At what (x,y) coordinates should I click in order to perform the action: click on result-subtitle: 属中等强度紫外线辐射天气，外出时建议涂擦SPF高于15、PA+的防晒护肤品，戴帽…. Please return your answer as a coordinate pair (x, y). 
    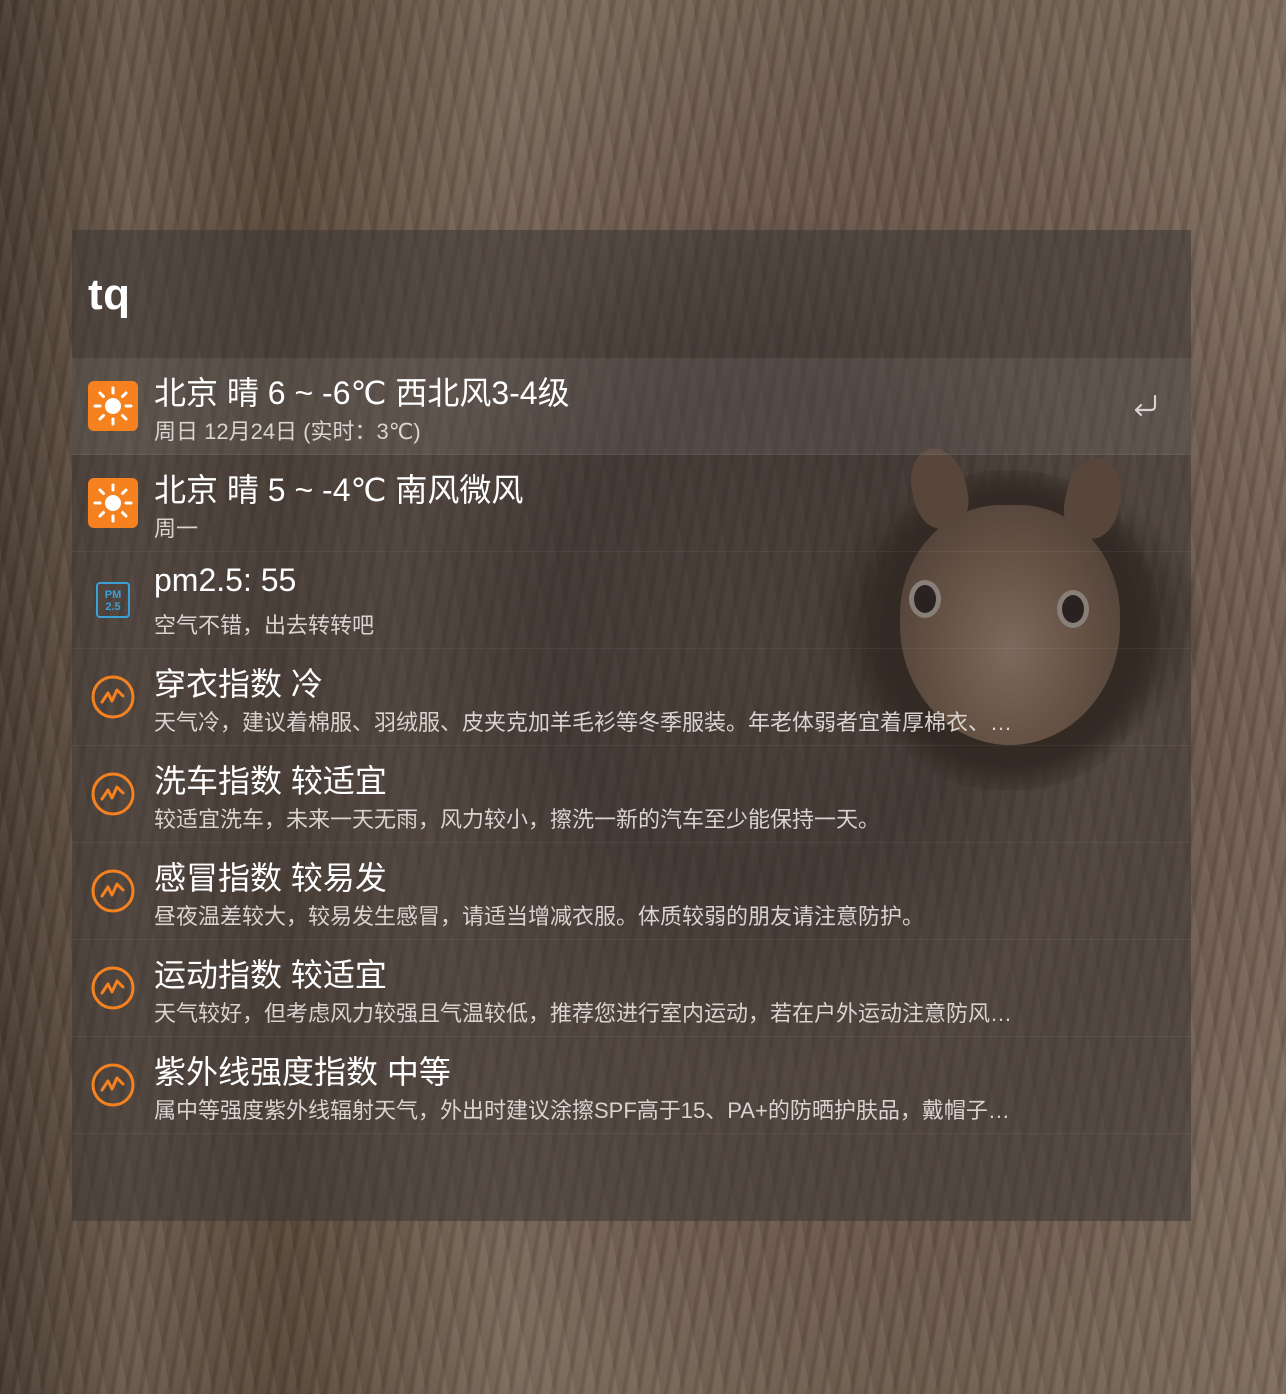
    Looking at the image, I should click on (582, 1110).